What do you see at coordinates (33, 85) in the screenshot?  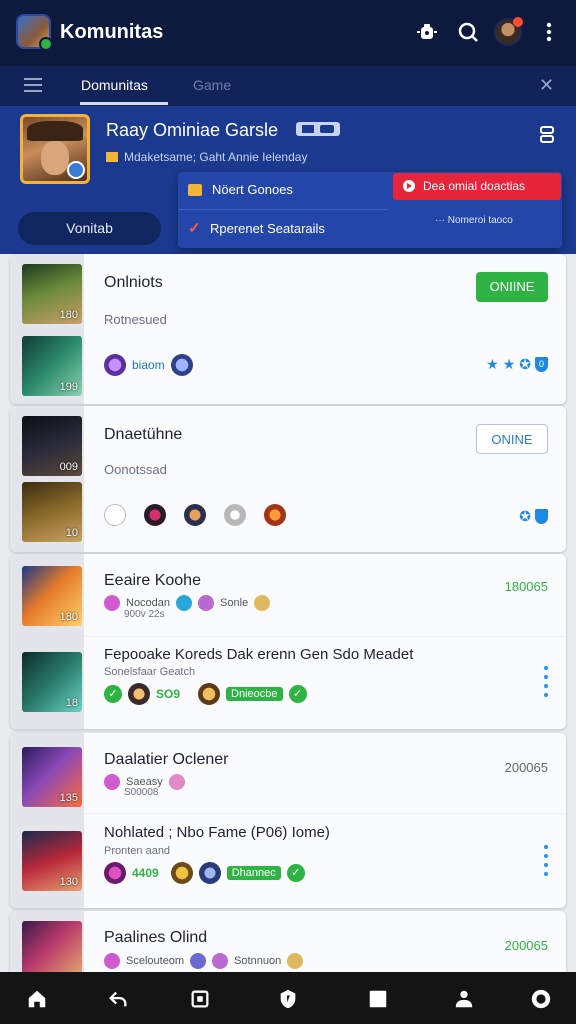 I see `menu-icon` at bounding box center [33, 85].